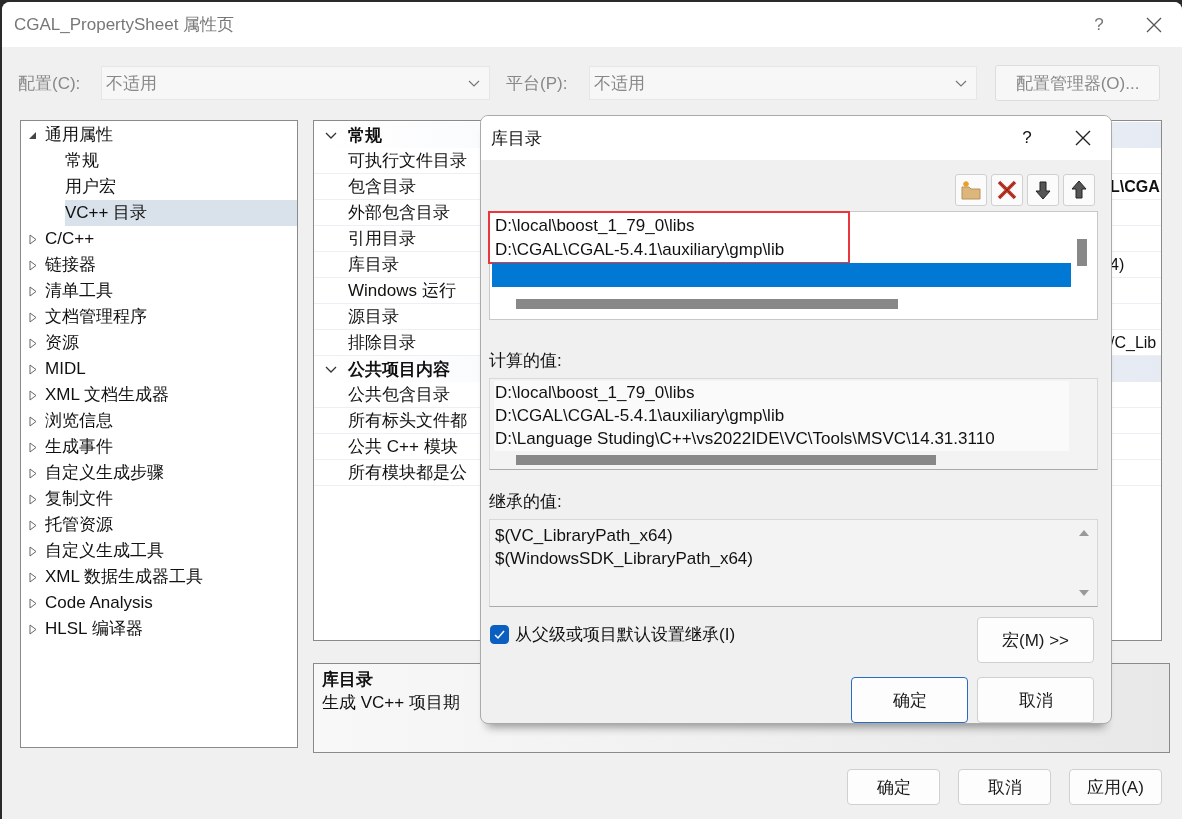 The height and width of the screenshot is (819, 1182). What do you see at coordinates (399, 394) in the screenshot?
I see `property-name: 公共包含目录` at bounding box center [399, 394].